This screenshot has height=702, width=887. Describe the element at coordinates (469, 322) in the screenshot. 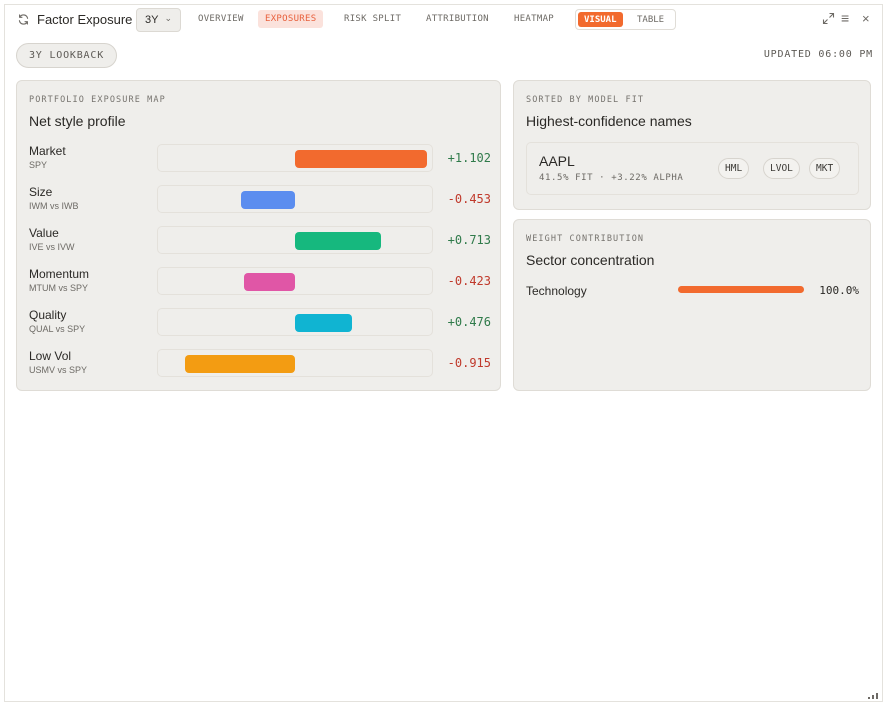

I see `factor-value: +0.476` at that location.